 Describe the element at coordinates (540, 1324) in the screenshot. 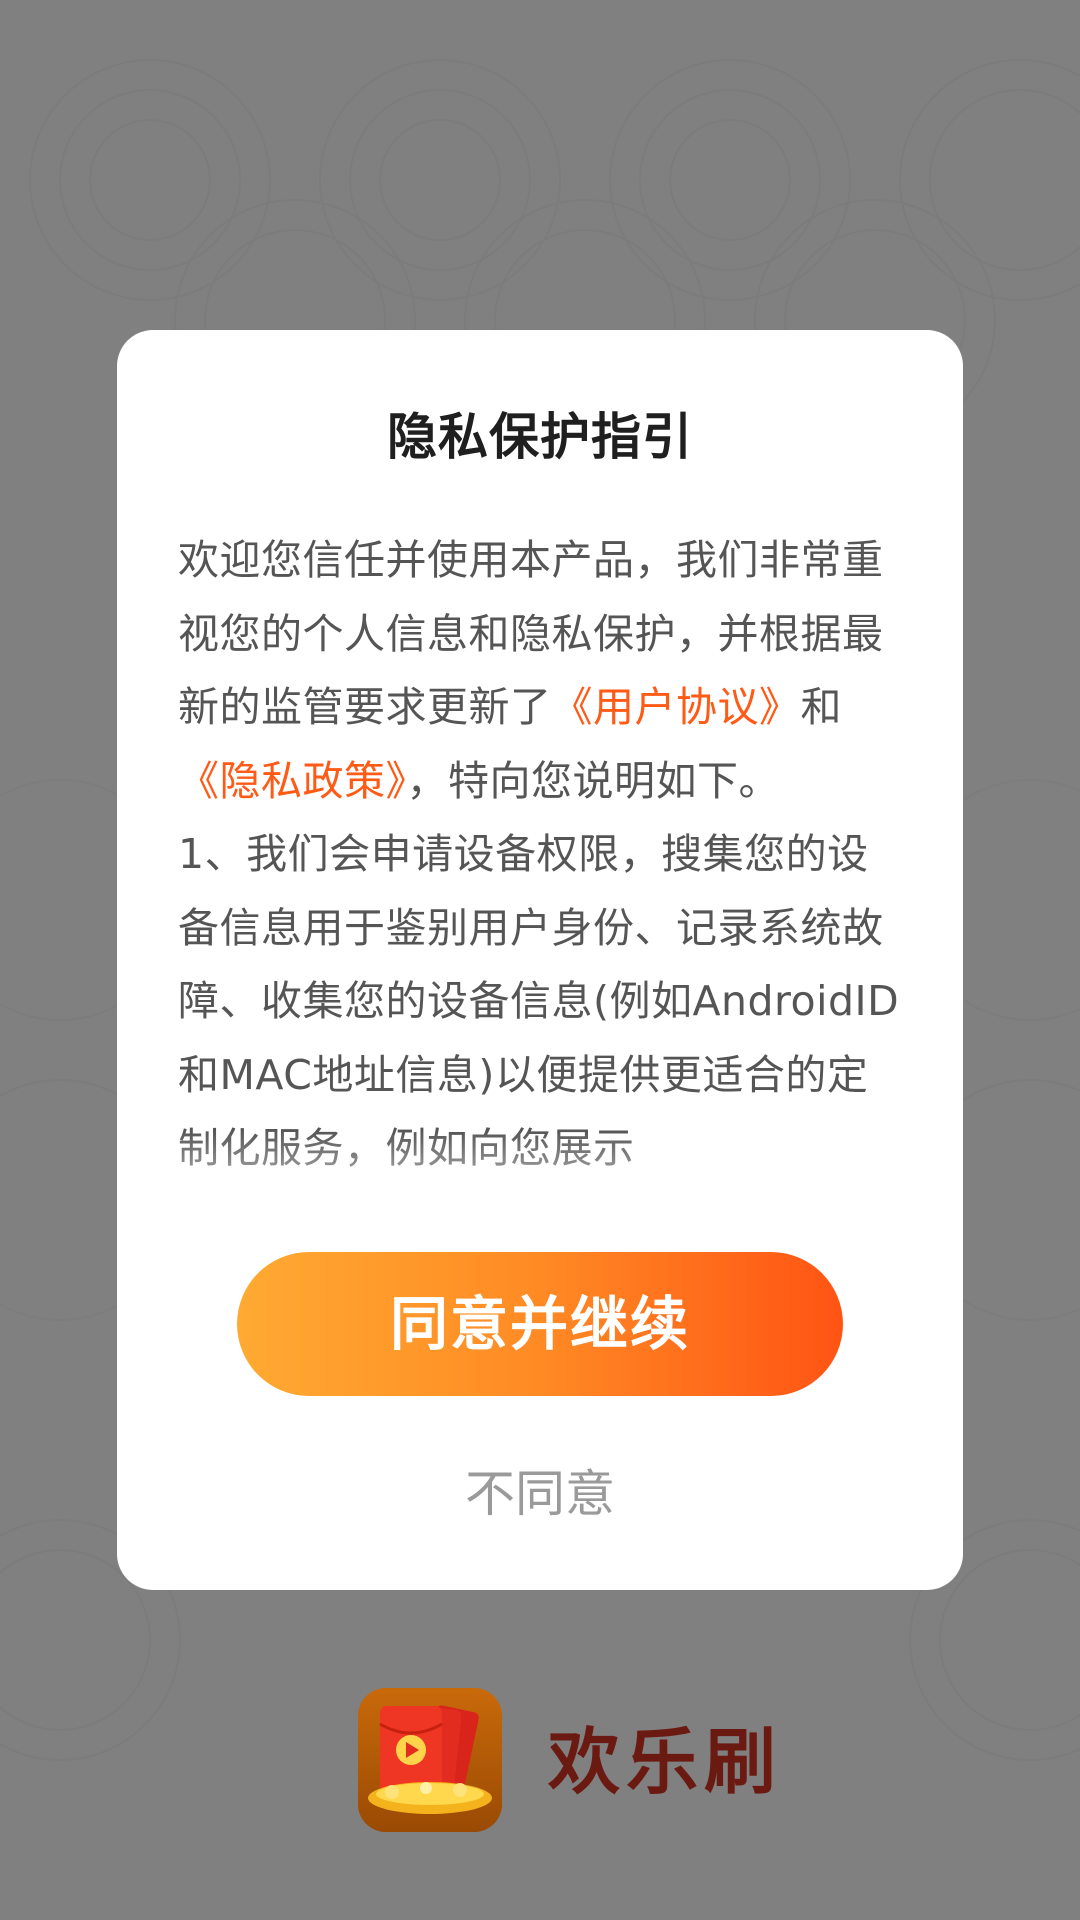

I see `agree-continue-button: 同意并继续` at that location.